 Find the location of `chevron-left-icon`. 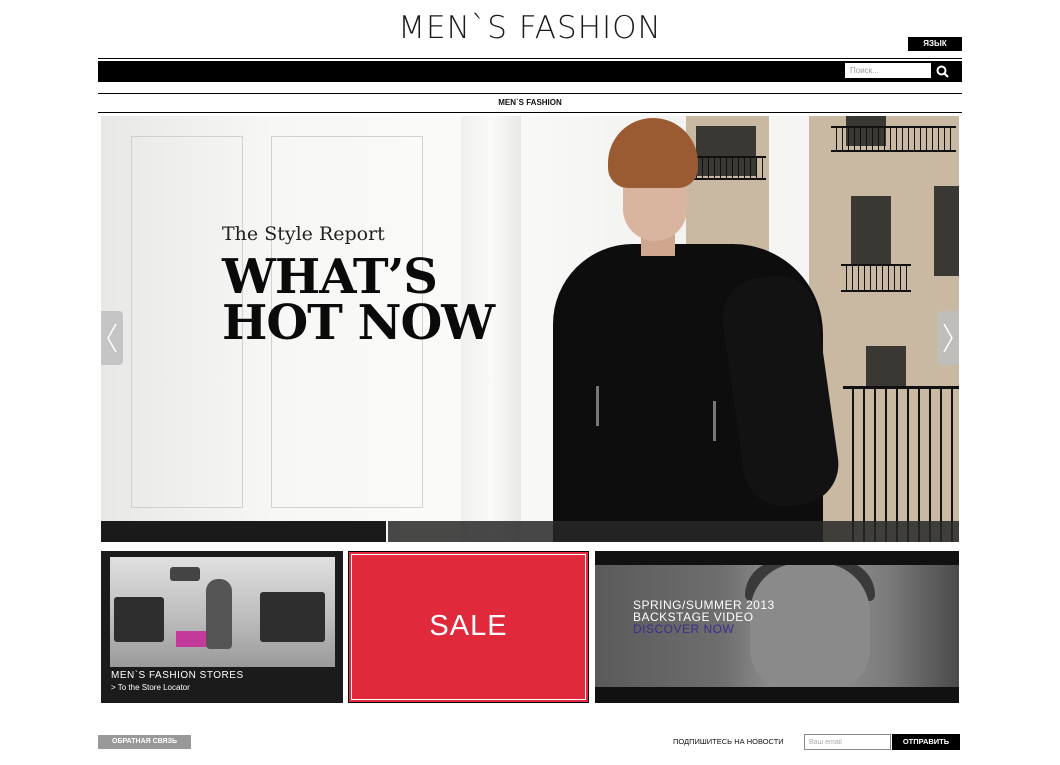

chevron-left-icon is located at coordinates (112, 338).